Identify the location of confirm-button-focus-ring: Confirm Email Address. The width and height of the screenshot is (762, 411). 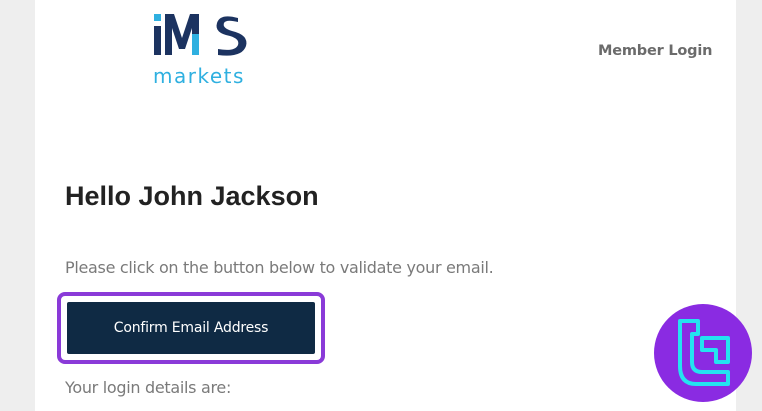
(191, 328).